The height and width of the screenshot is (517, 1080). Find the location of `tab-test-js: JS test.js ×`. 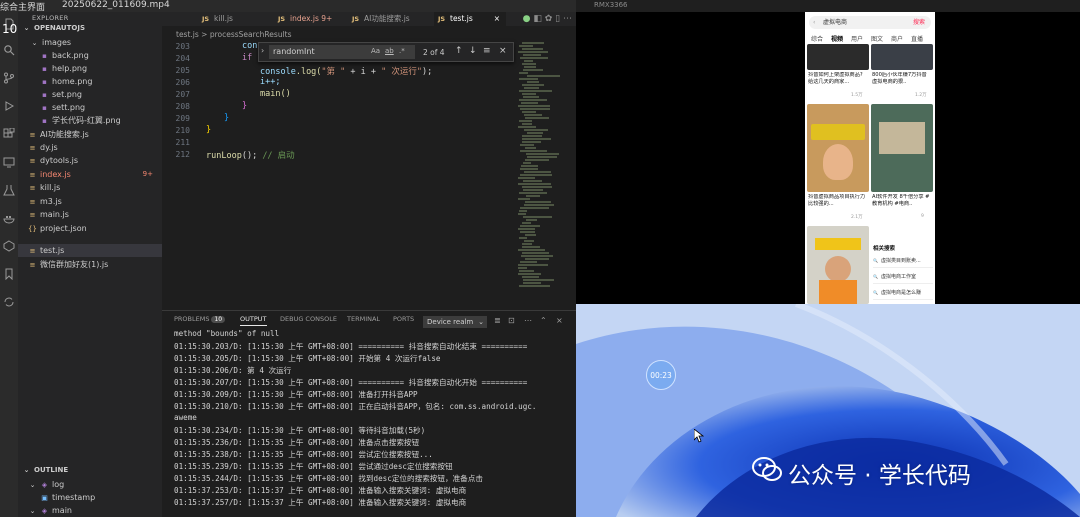

tab-test-js: JS test.js × is located at coordinates (470, 19).